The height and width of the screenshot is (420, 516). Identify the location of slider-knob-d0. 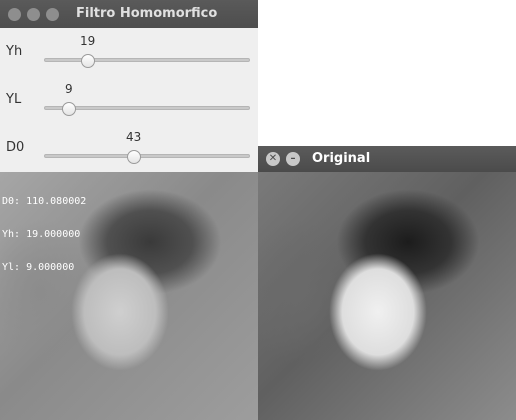
(134, 157).